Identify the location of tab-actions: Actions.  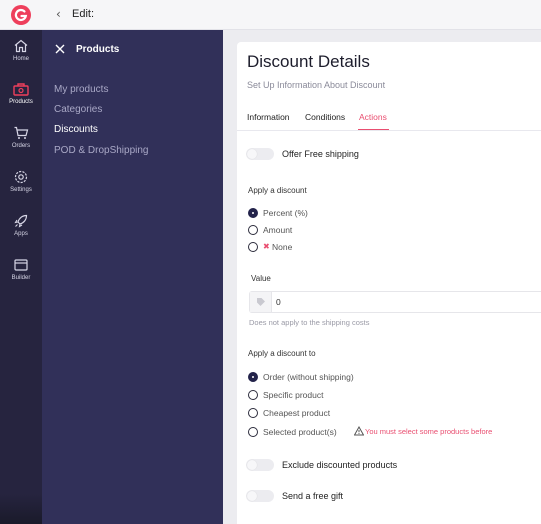
(373, 117).